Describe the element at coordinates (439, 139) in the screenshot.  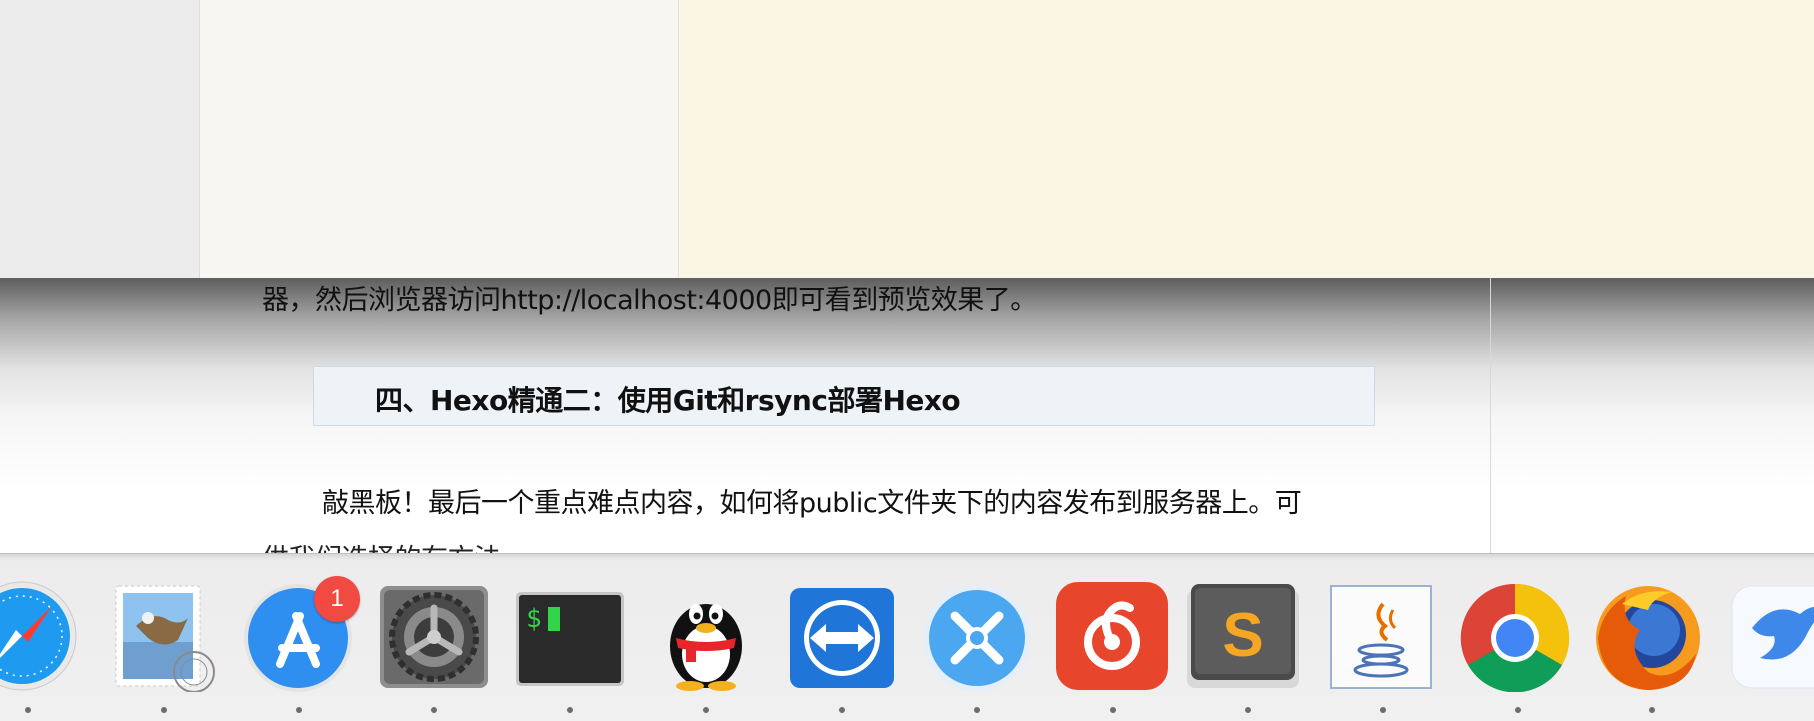
I see `note-list-pane` at that location.